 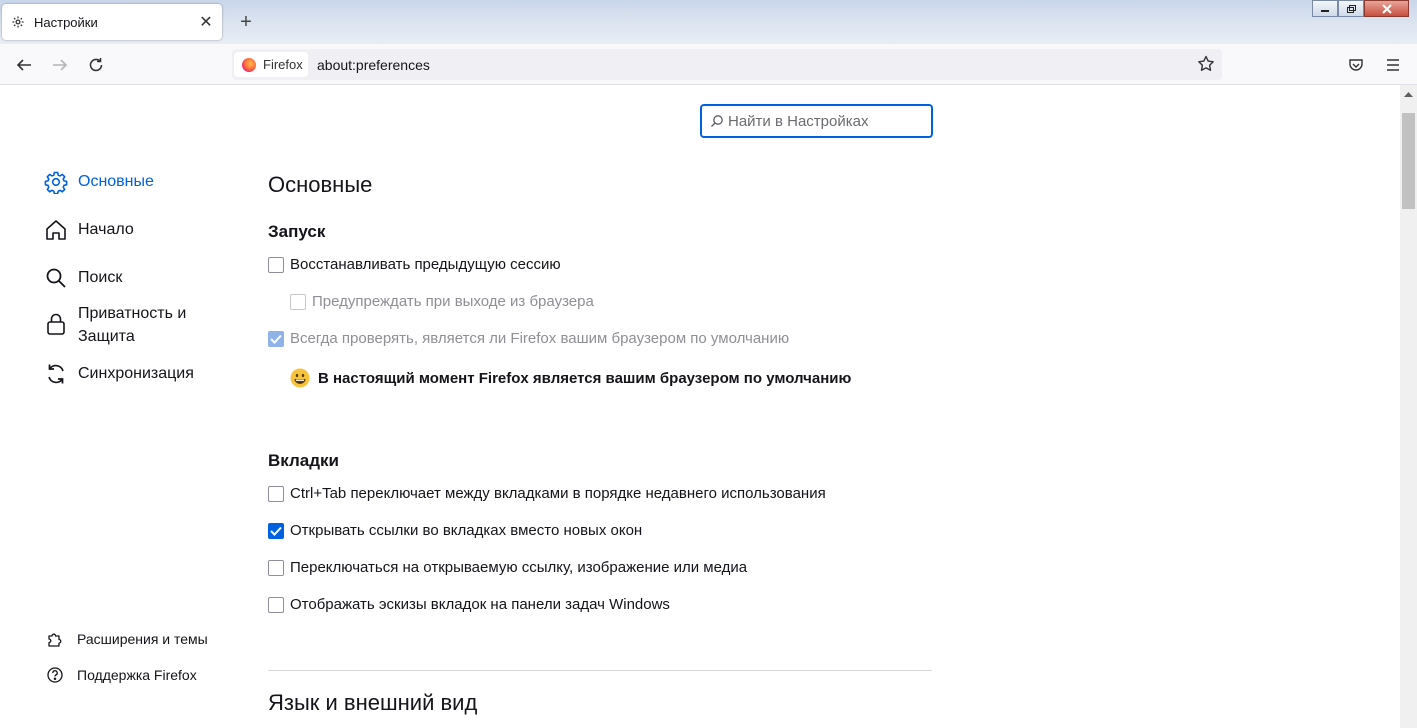 What do you see at coordinates (112, 22) in the screenshot?
I see `tab-settings: Настройки ✕` at bounding box center [112, 22].